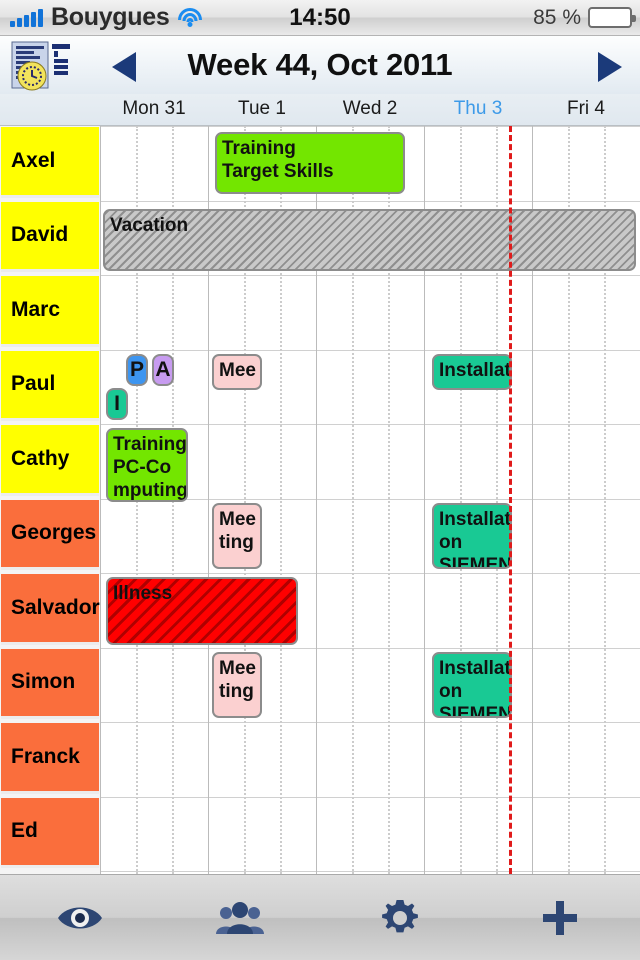 The height and width of the screenshot is (960, 640). What do you see at coordinates (320, 18) in the screenshot?
I see `status-bar: Bouygues 14:50 85 %` at bounding box center [320, 18].